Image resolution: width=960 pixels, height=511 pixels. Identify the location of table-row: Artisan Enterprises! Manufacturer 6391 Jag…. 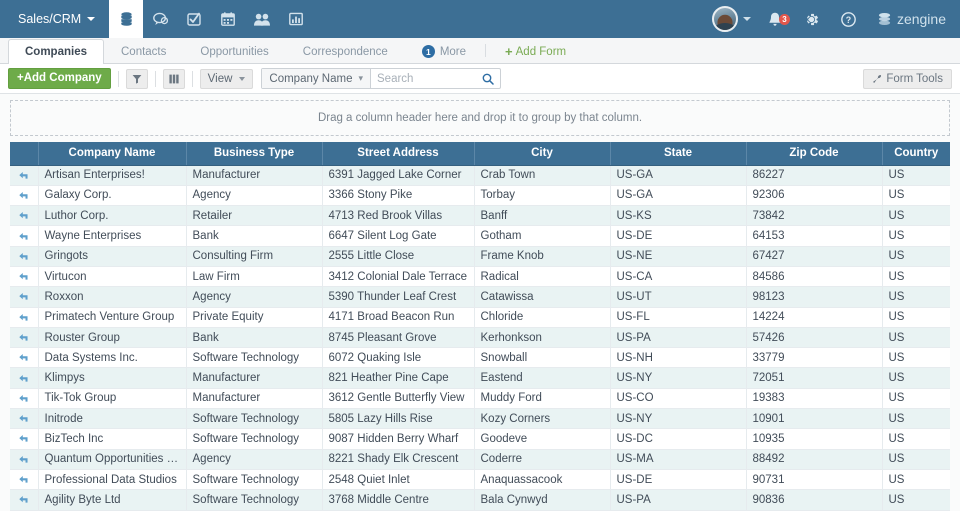
(480, 175).